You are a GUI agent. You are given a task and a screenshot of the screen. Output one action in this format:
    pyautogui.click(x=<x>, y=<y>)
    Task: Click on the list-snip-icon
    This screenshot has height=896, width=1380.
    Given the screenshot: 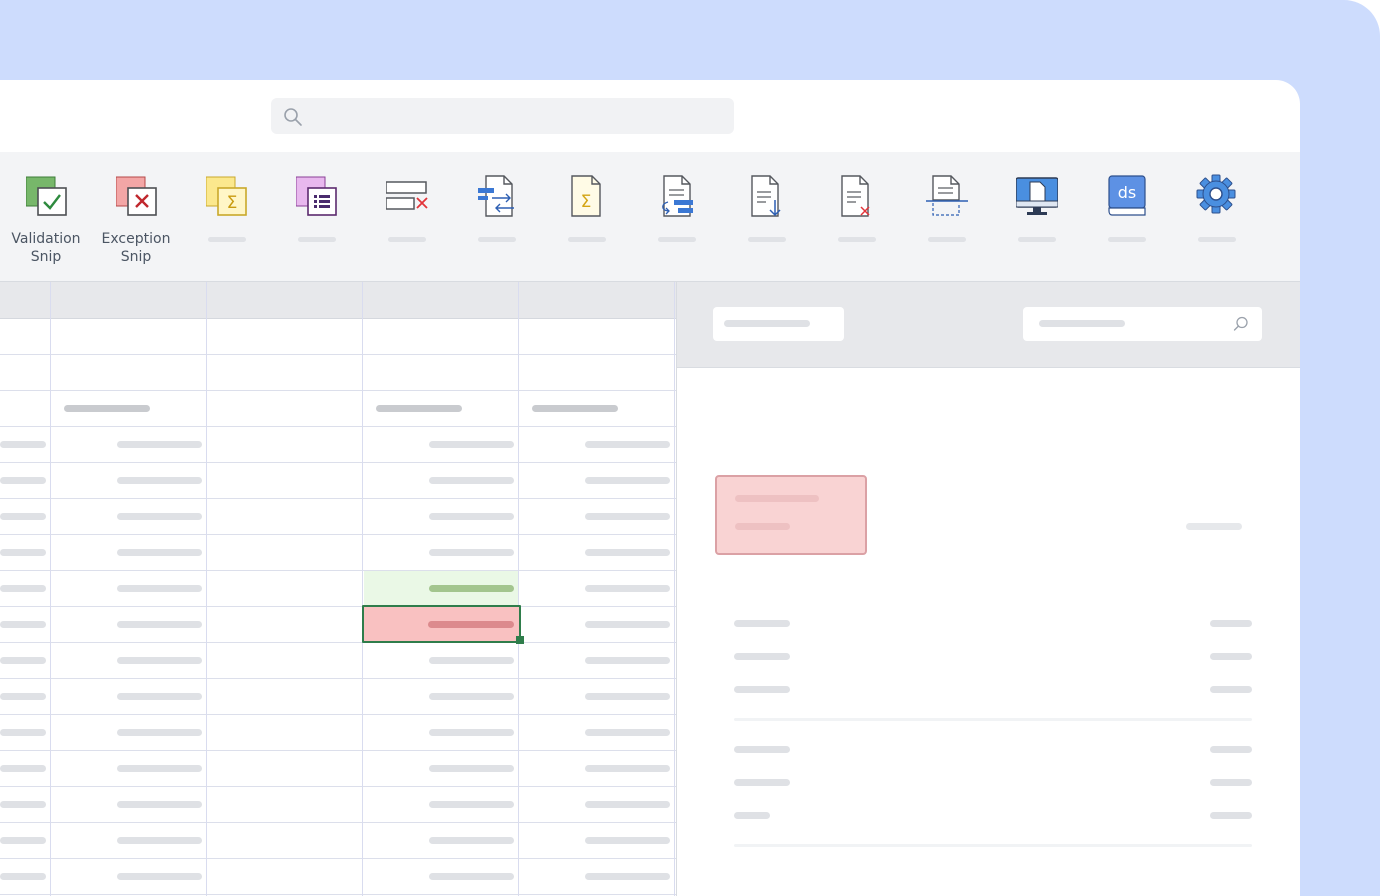 What is the action you would take?
    pyautogui.click(x=316, y=196)
    